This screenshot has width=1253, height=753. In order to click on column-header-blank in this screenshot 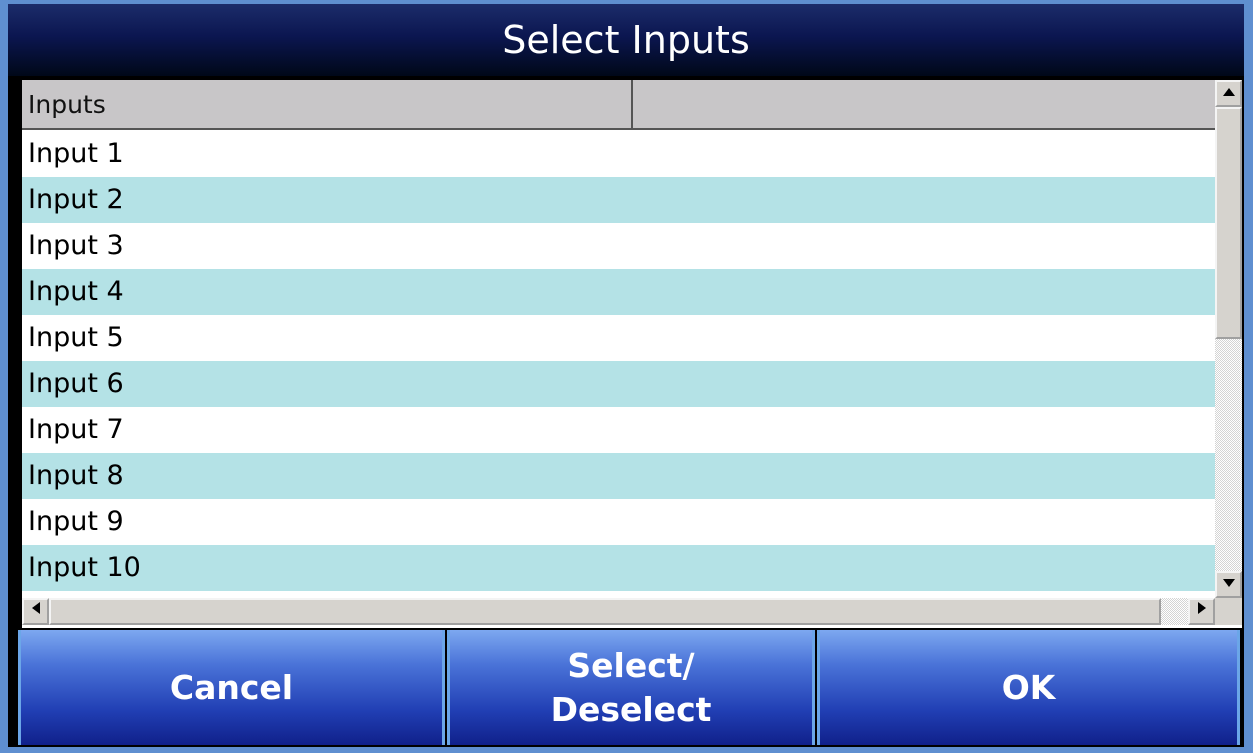, I will do `click(924, 104)`.